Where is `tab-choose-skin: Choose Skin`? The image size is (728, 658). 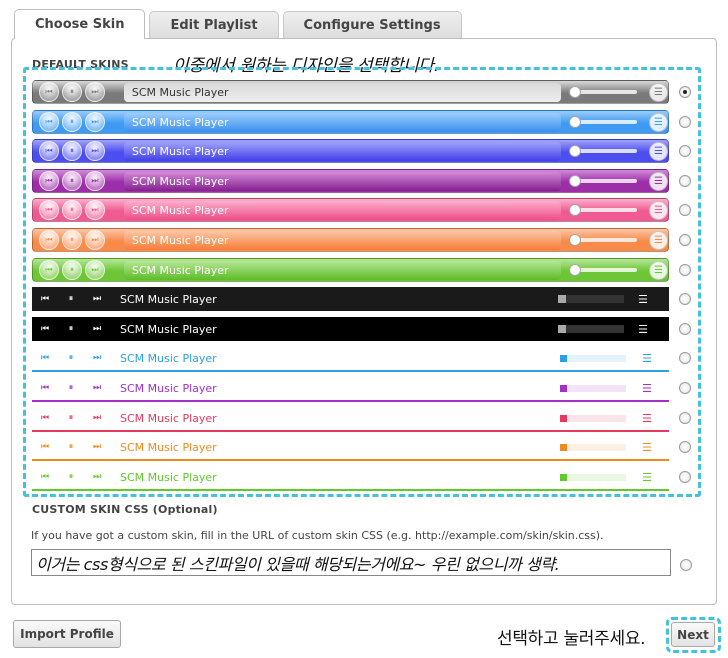 tab-choose-skin: Choose Skin is located at coordinates (80, 24).